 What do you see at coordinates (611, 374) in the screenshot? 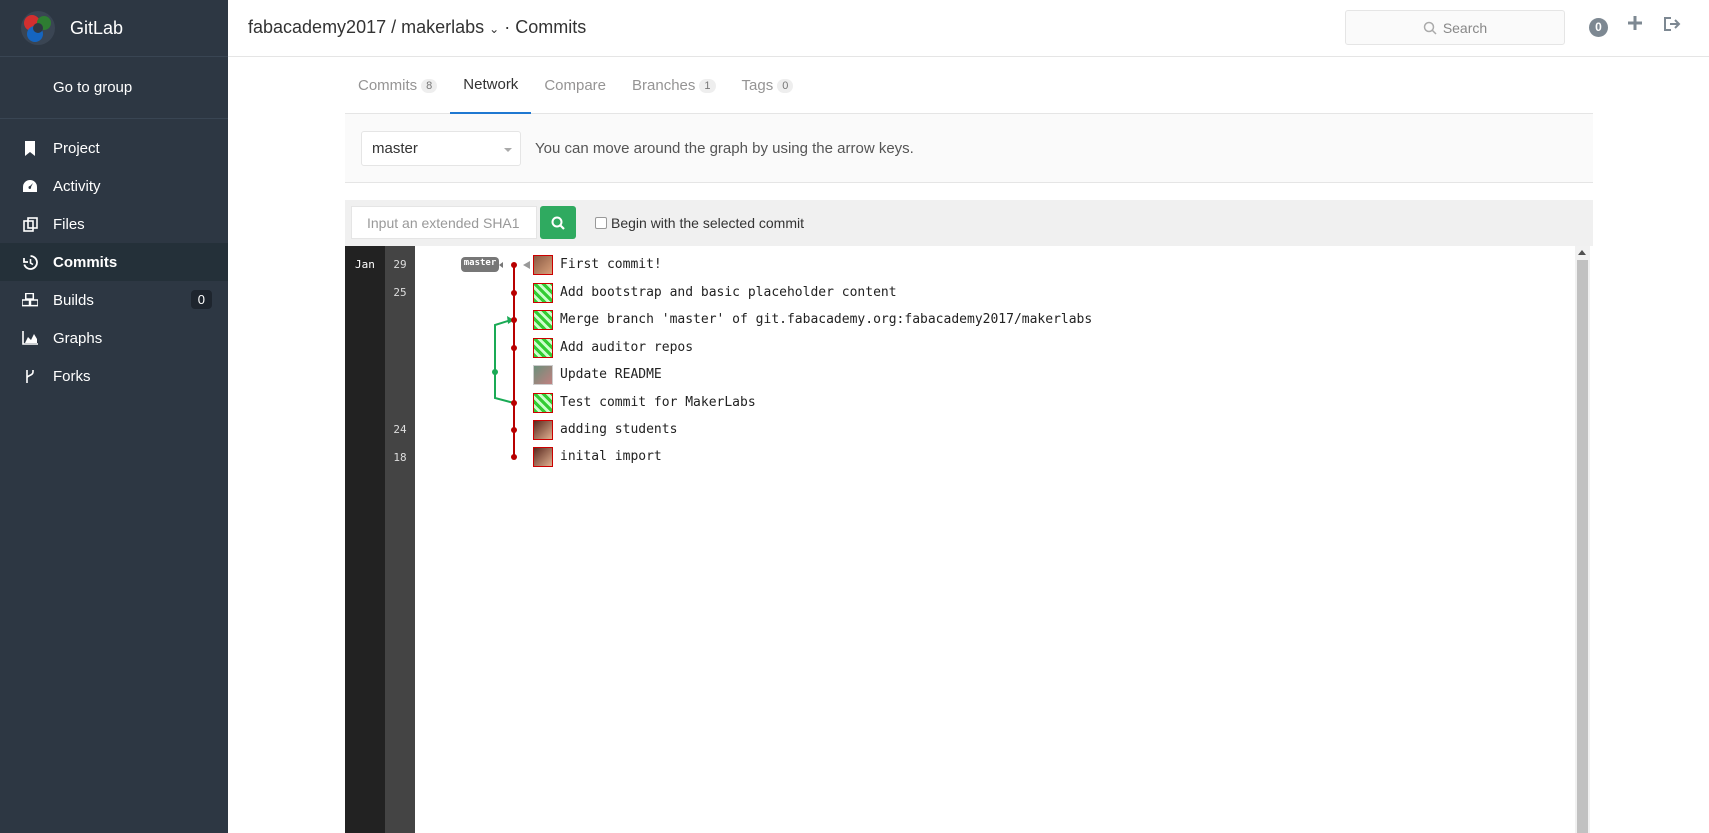
I see `commit-message: Update README` at bounding box center [611, 374].